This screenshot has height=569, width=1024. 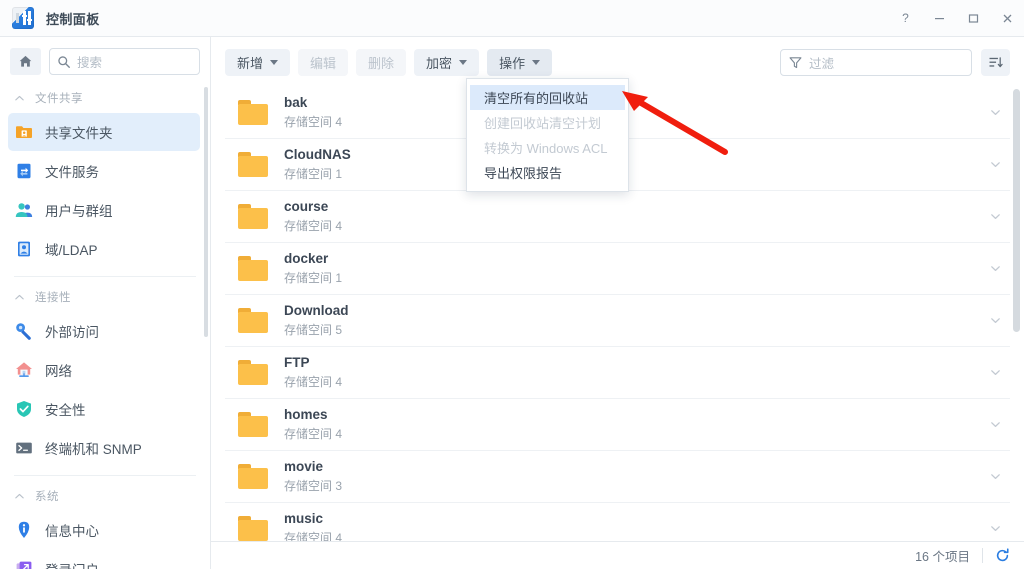 I want to click on sidebar-item-label: 登录门户, so click(x=72, y=564).